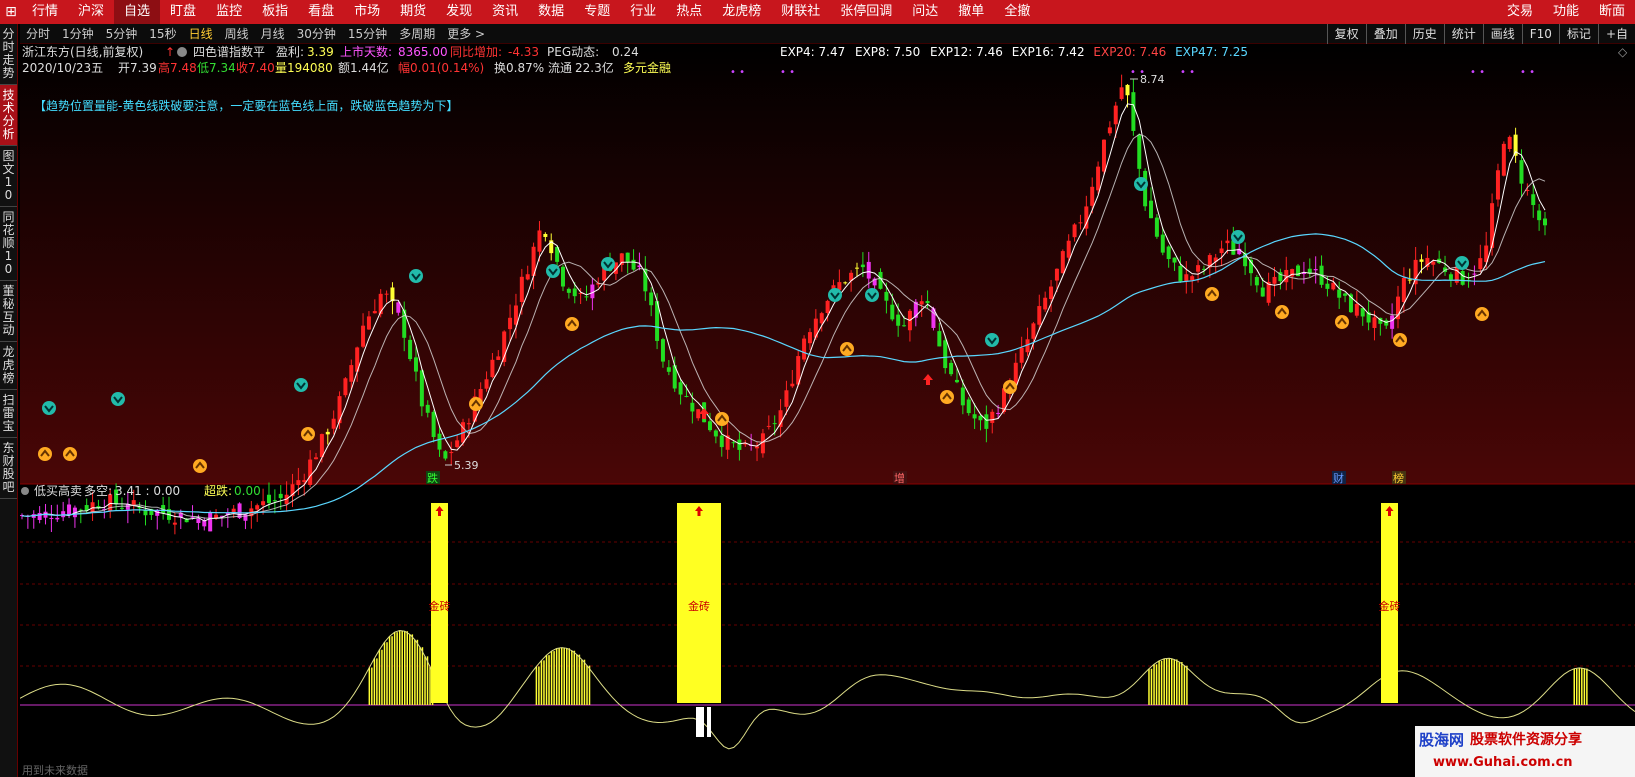  Describe the element at coordinates (38, 33) in the screenshot. I see `period-tab-0: 分时` at that location.